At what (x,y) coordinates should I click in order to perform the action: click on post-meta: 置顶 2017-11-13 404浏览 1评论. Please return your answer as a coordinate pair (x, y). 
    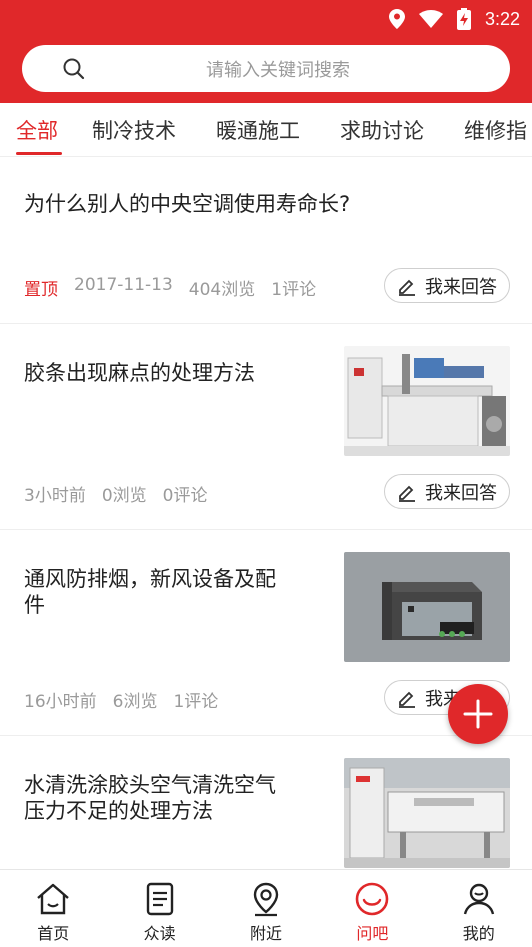
    Looking at the image, I should click on (170, 287).